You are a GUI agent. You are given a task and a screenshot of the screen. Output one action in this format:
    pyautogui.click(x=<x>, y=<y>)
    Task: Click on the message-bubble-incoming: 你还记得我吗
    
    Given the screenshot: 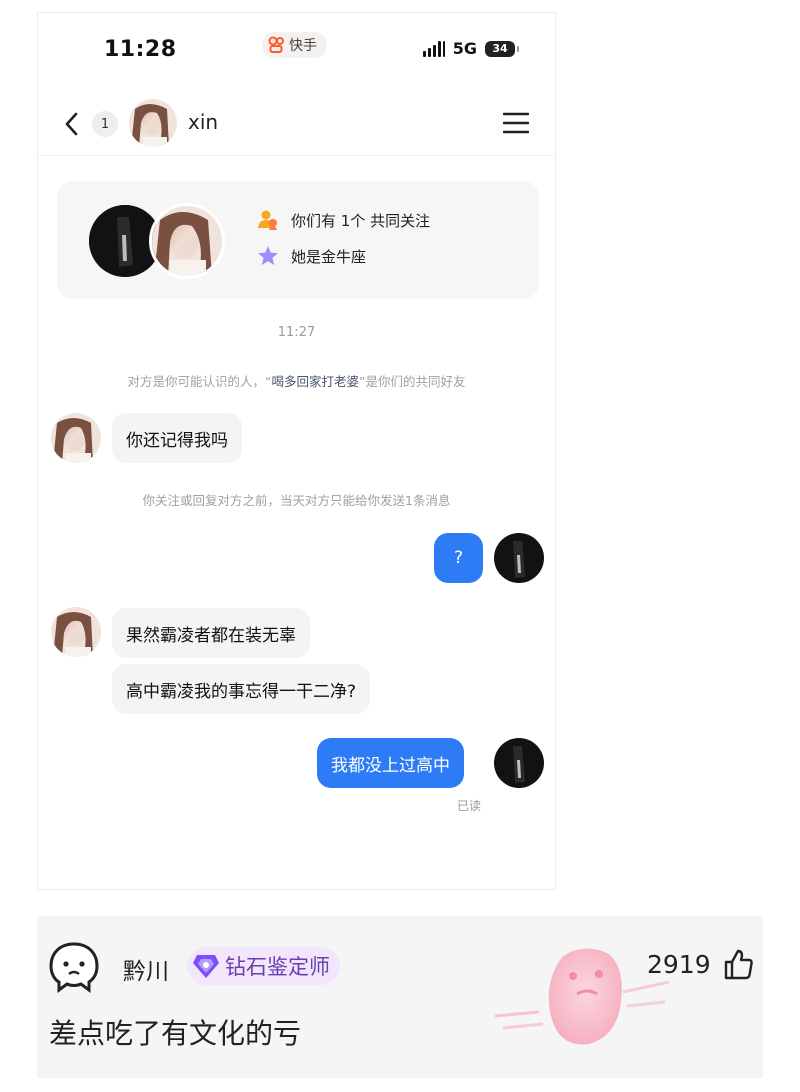 What is the action you would take?
    pyautogui.click(x=177, y=438)
    